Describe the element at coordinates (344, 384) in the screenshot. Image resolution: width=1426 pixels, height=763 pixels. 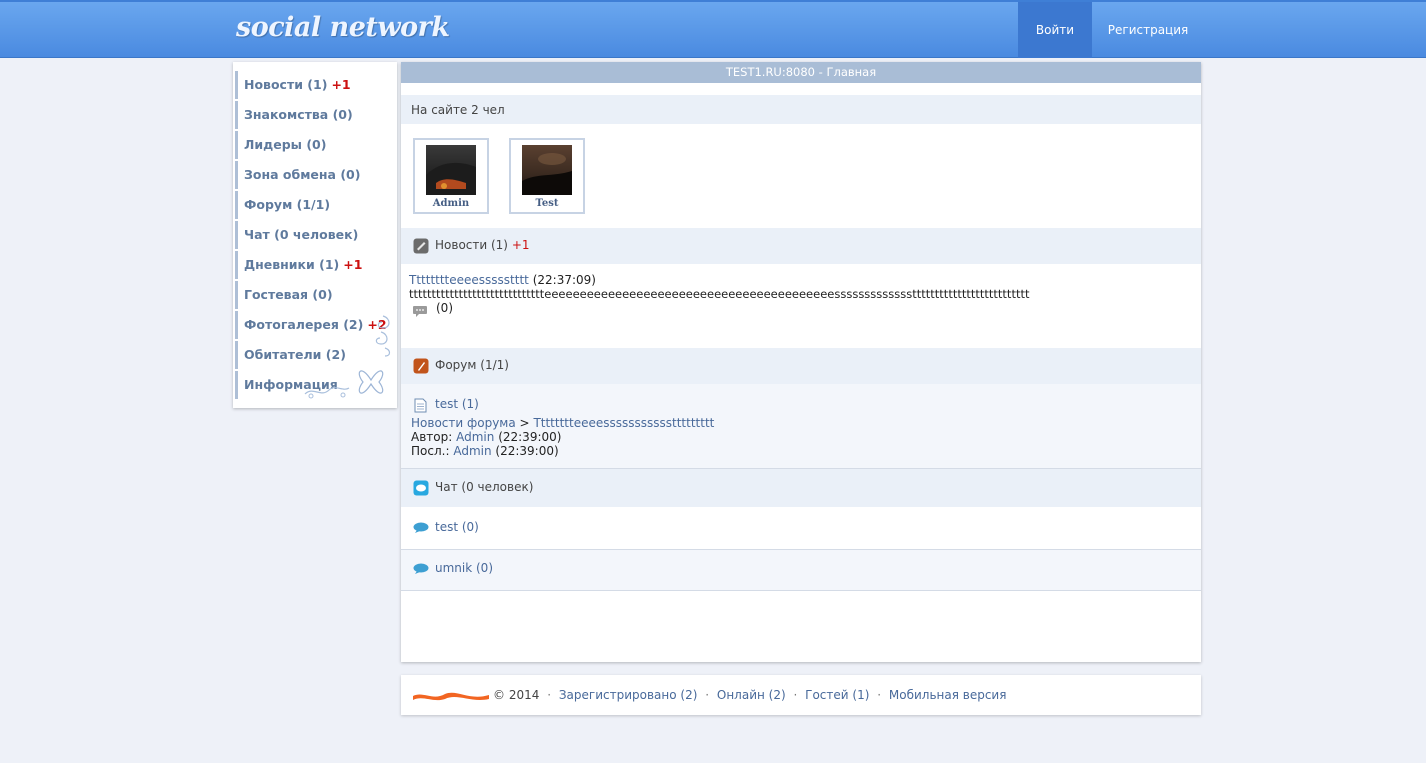
I see `butterfly-ornament-icon` at that location.